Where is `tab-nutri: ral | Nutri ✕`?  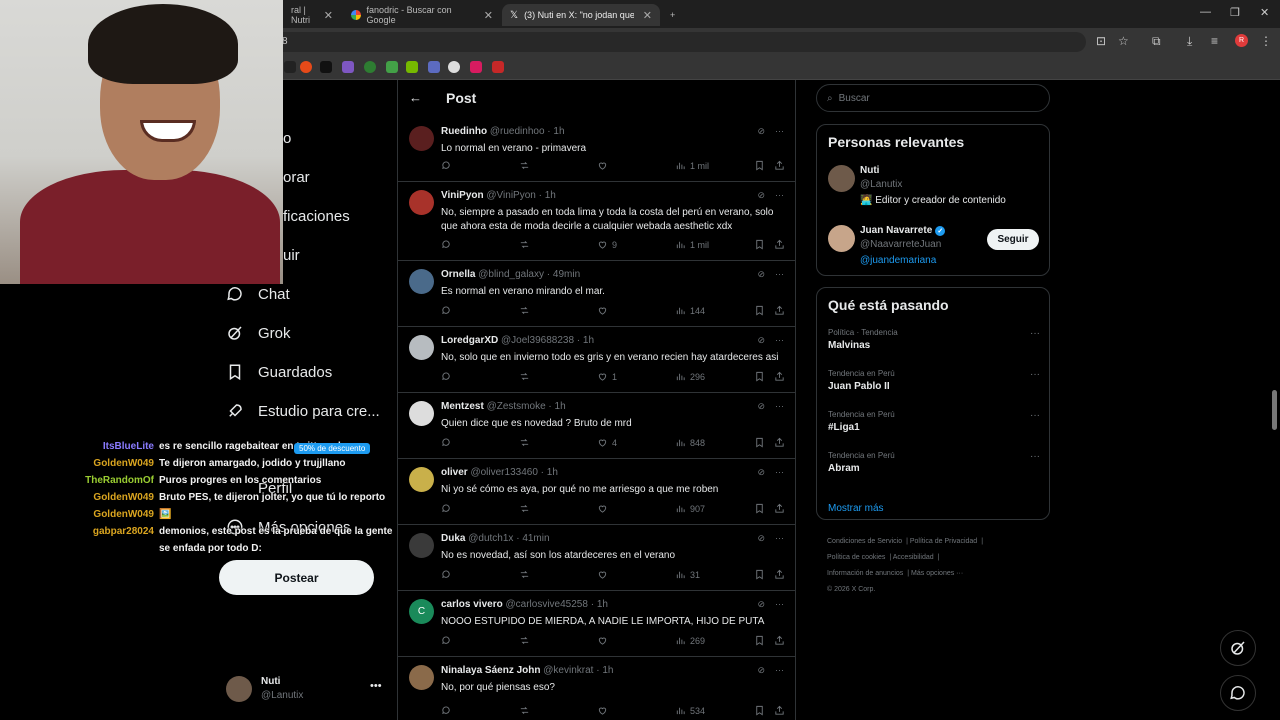 tab-nutri: ral | Nutri ✕ is located at coordinates (312, 15).